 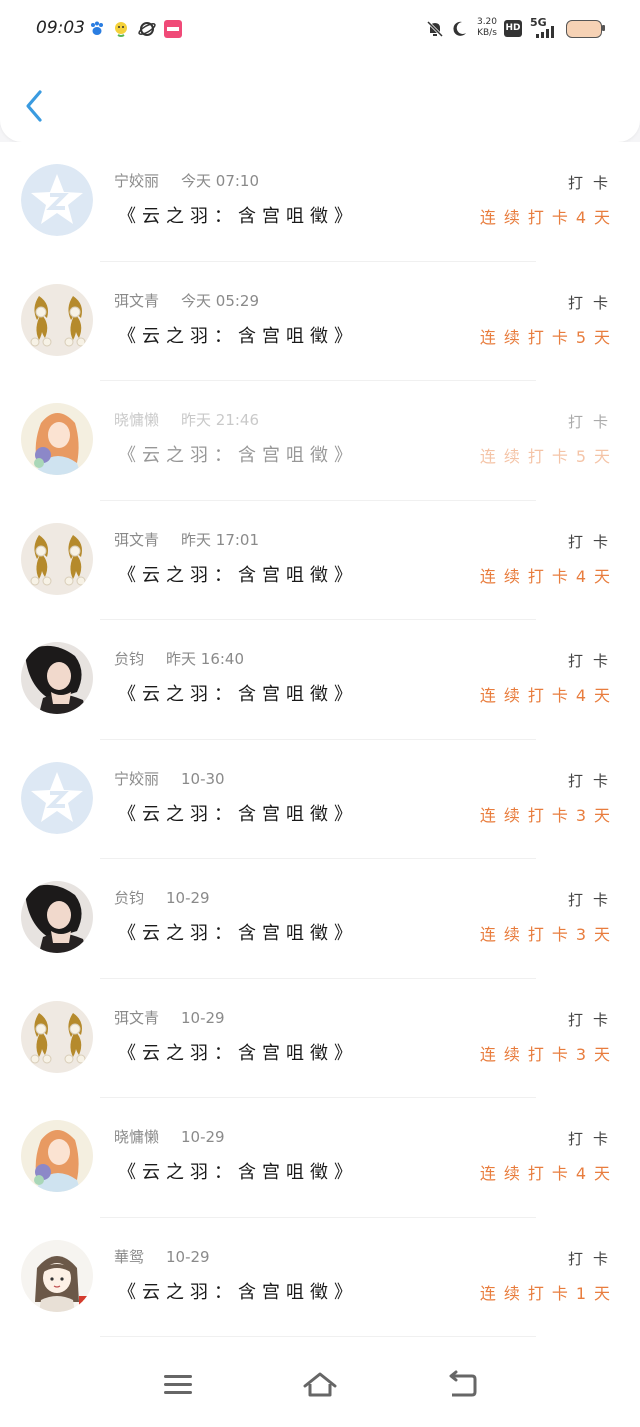 What do you see at coordinates (545, 32) in the screenshot?
I see `signal-bars-icon` at bounding box center [545, 32].